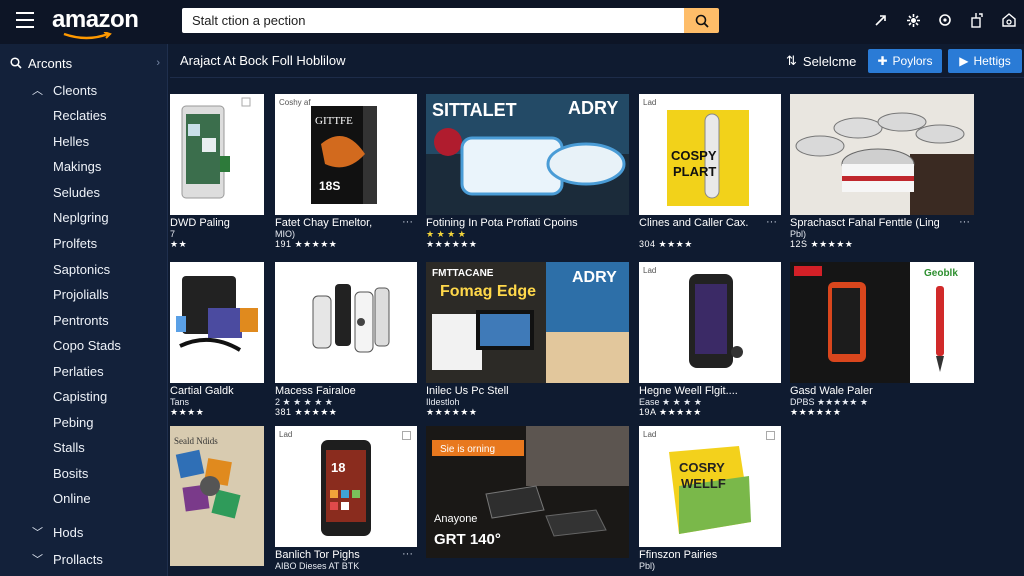  What do you see at coordinates (701, 223) in the screenshot?
I see `product-title: Clines and Caller Cax.` at bounding box center [701, 223].